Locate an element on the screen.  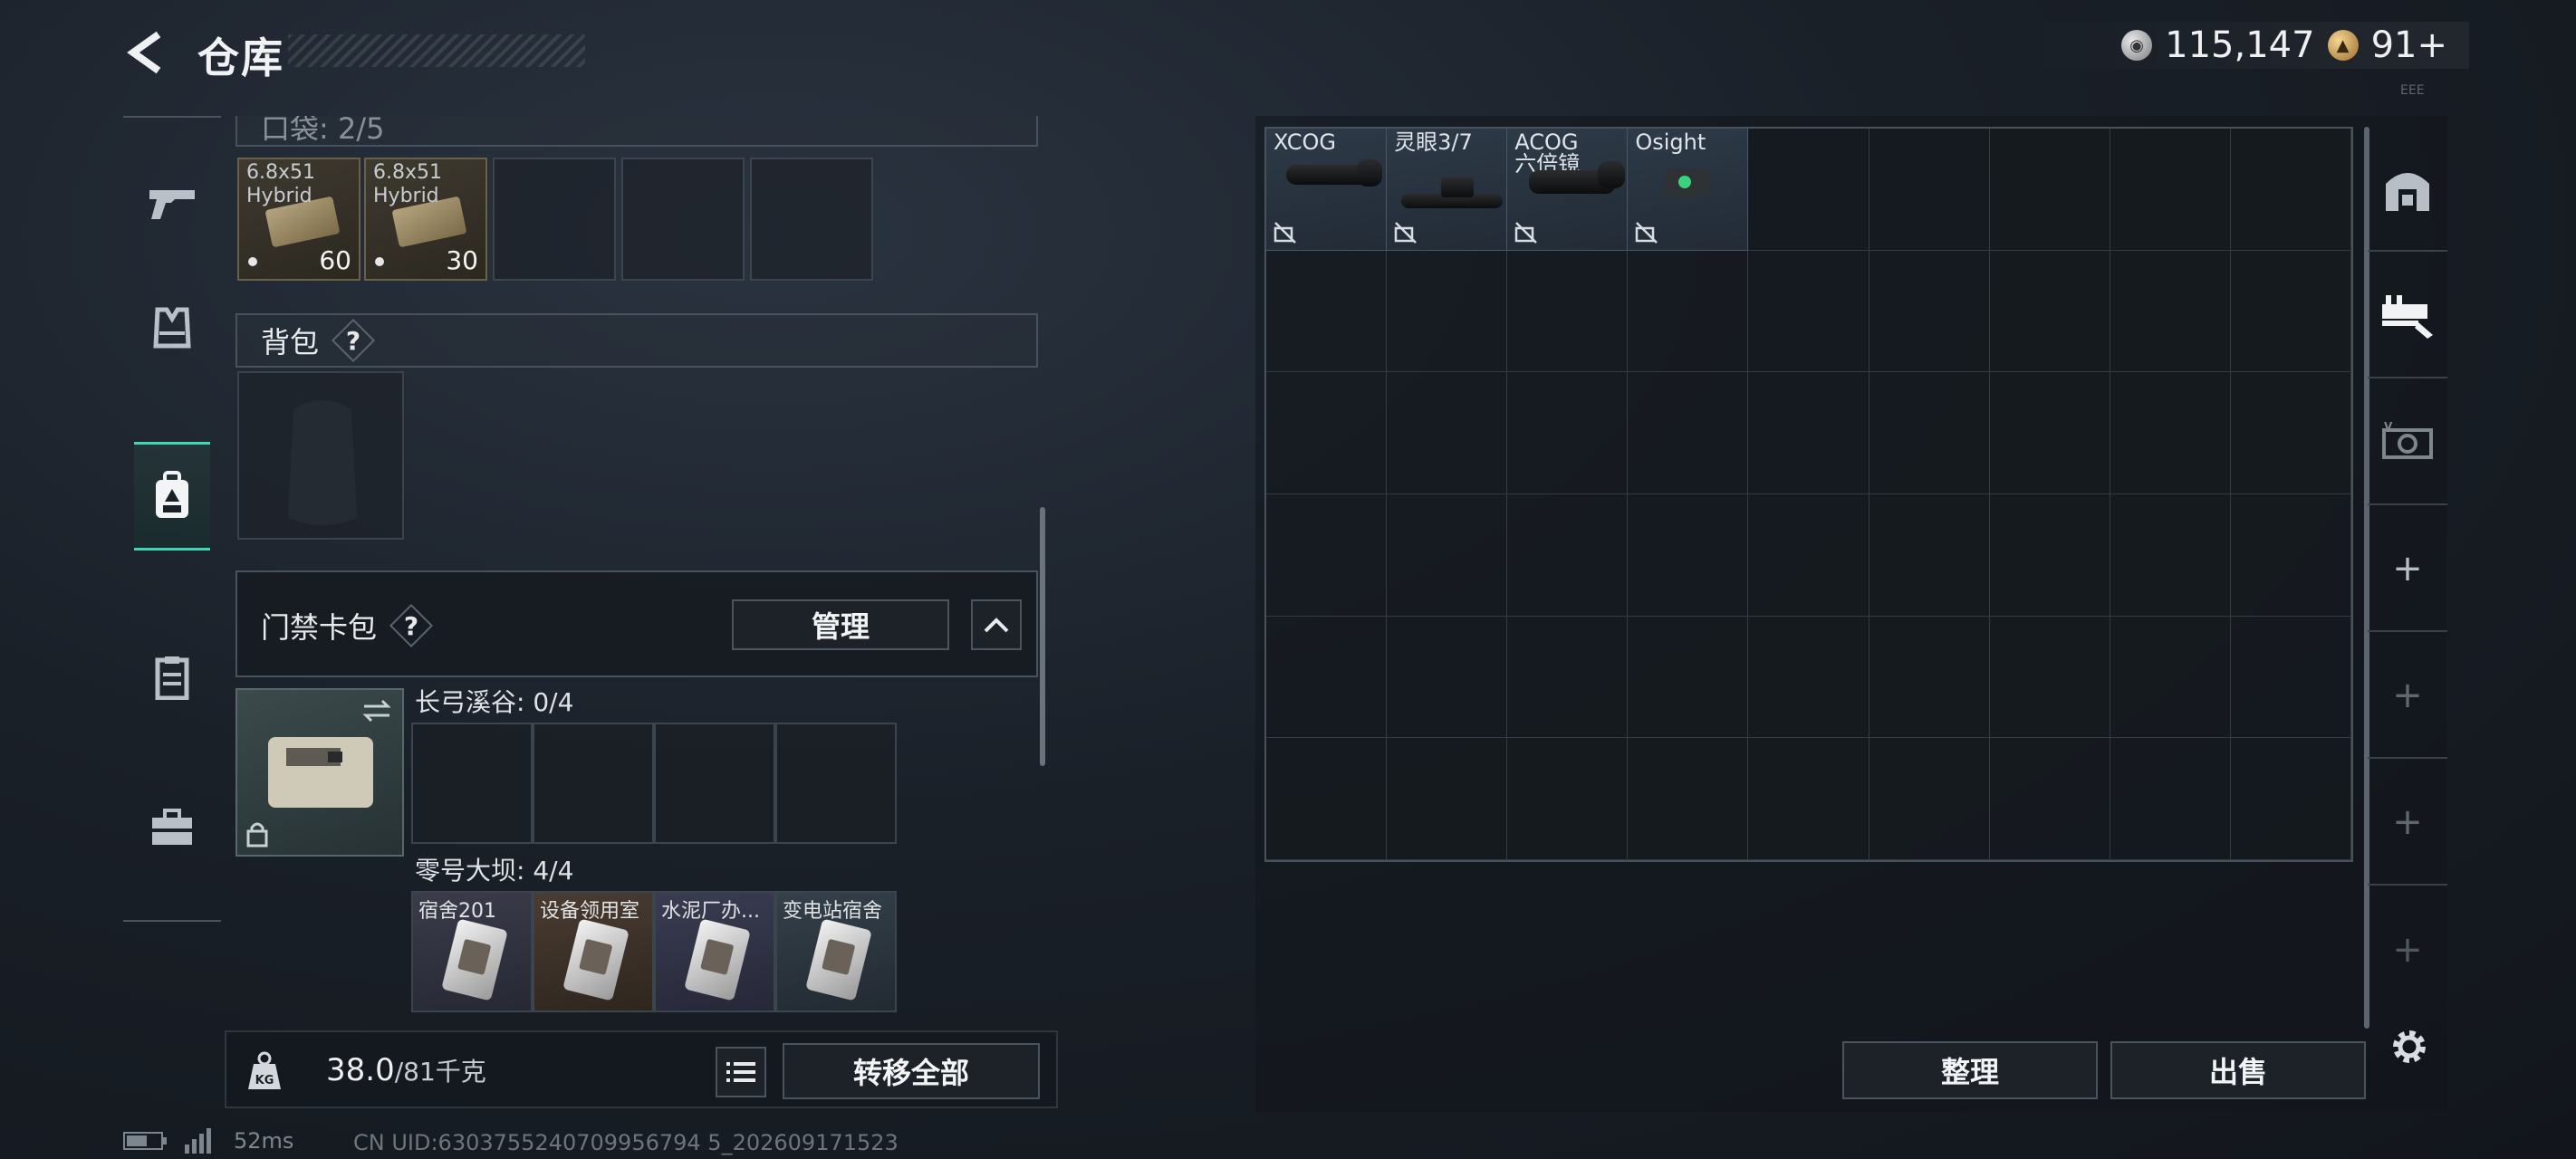
item-name: 灵眼3/7 is located at coordinates (1433, 142).